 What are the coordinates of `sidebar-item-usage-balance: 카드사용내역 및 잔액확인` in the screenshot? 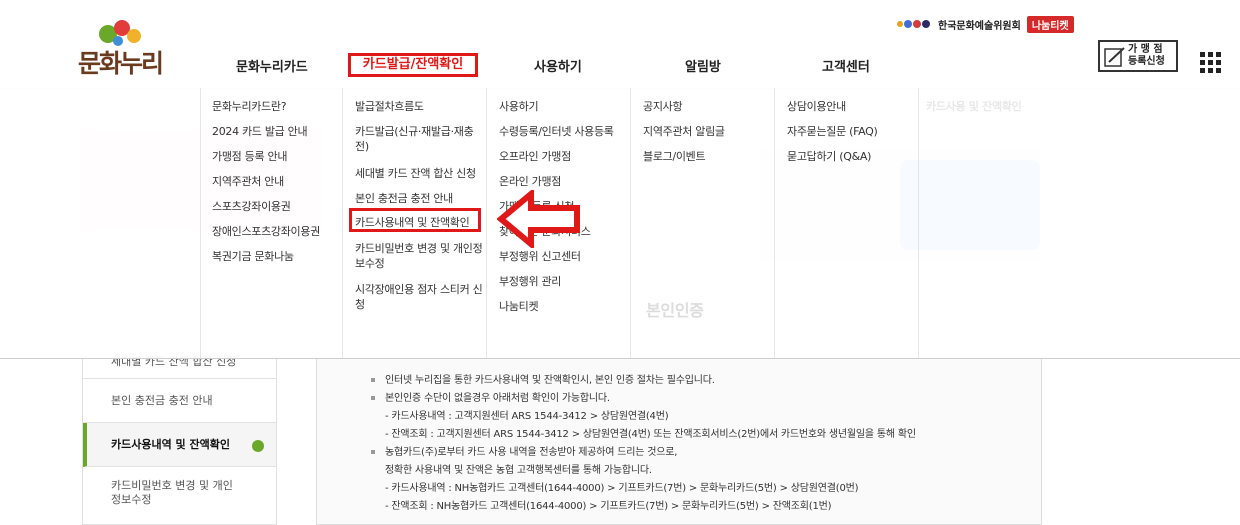 It's located at (179, 445).